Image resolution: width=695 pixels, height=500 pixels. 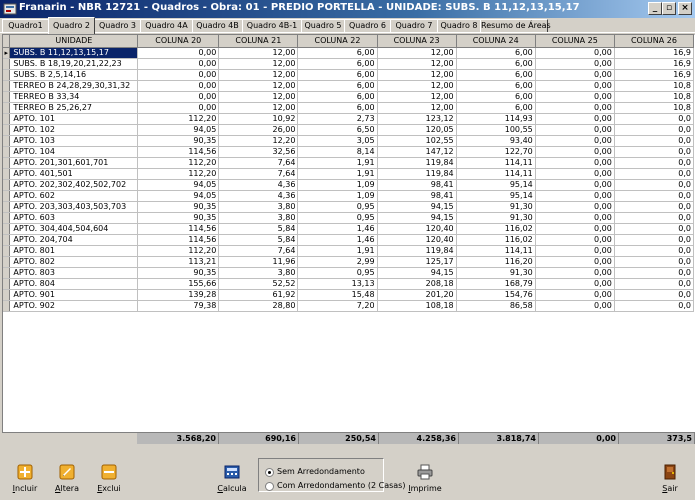 I want to click on value-cell: 120,40, so click(x=417, y=229).